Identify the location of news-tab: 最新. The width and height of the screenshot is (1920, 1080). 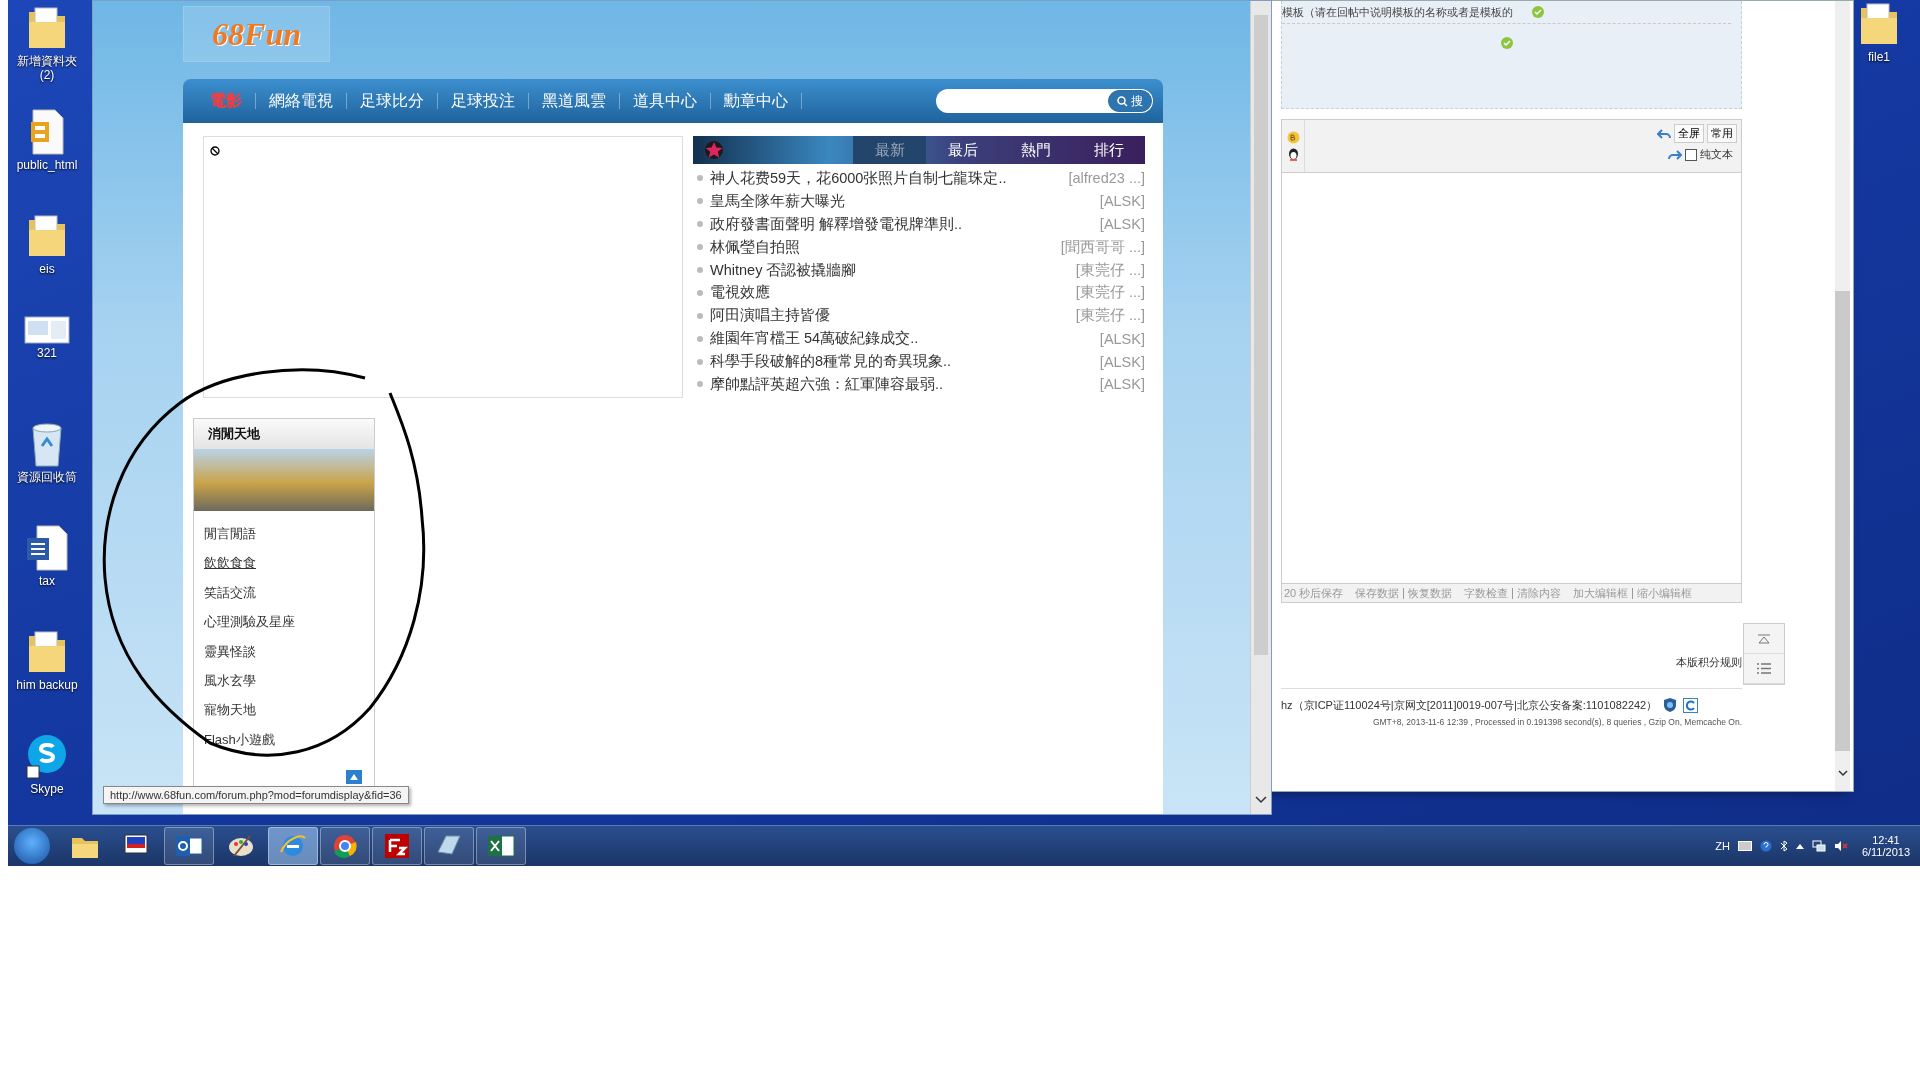
(889, 150).